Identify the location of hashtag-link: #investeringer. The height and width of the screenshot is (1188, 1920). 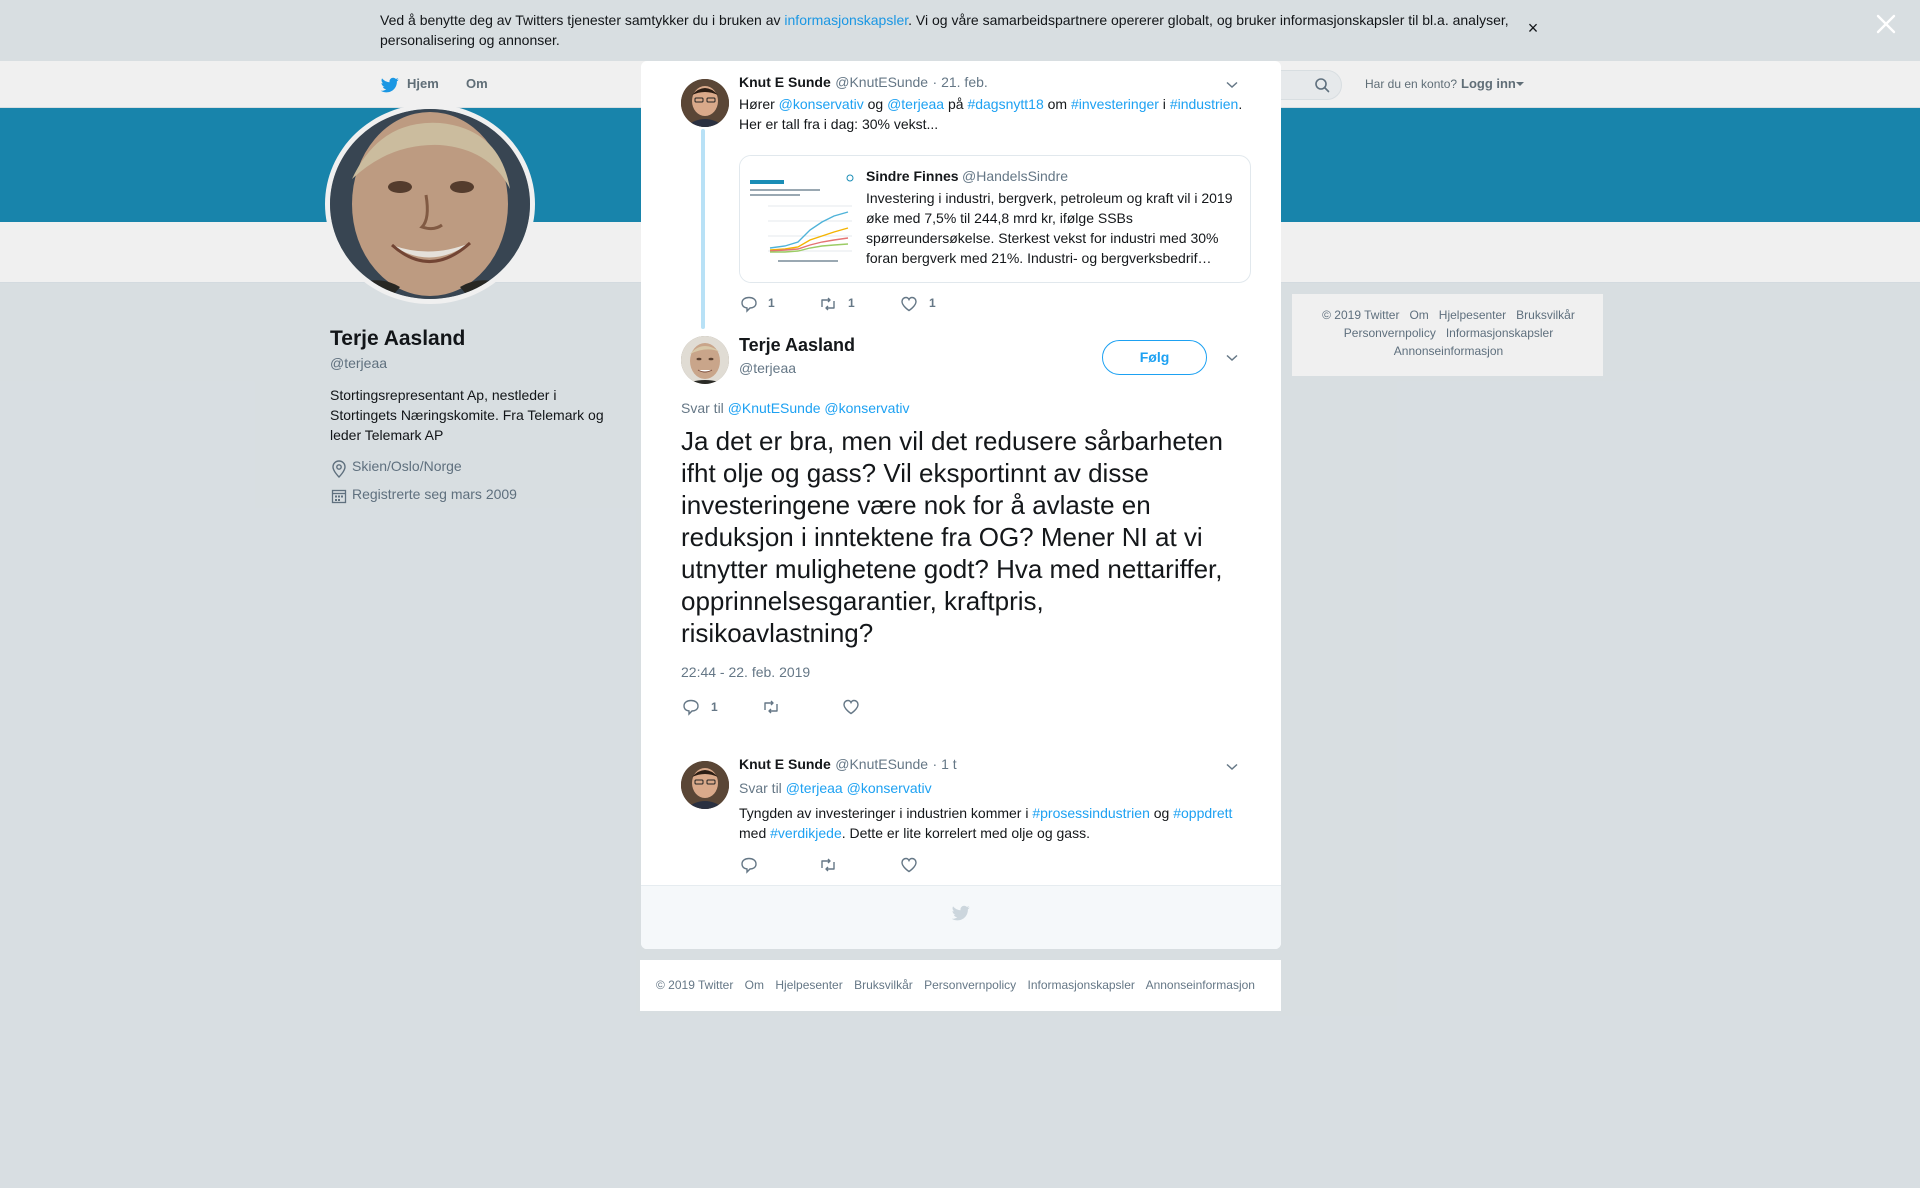
(1115, 104).